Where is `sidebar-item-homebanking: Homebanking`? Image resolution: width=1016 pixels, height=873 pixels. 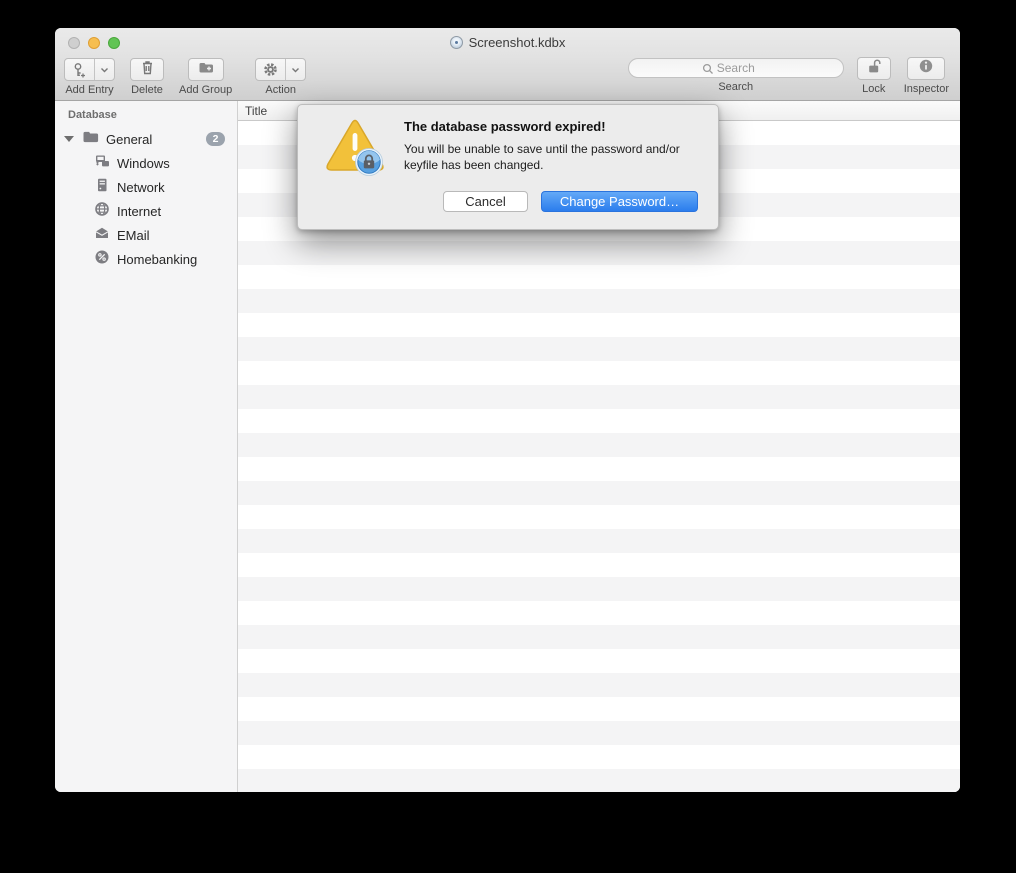
sidebar-item-homebanking: Homebanking is located at coordinates (146, 259).